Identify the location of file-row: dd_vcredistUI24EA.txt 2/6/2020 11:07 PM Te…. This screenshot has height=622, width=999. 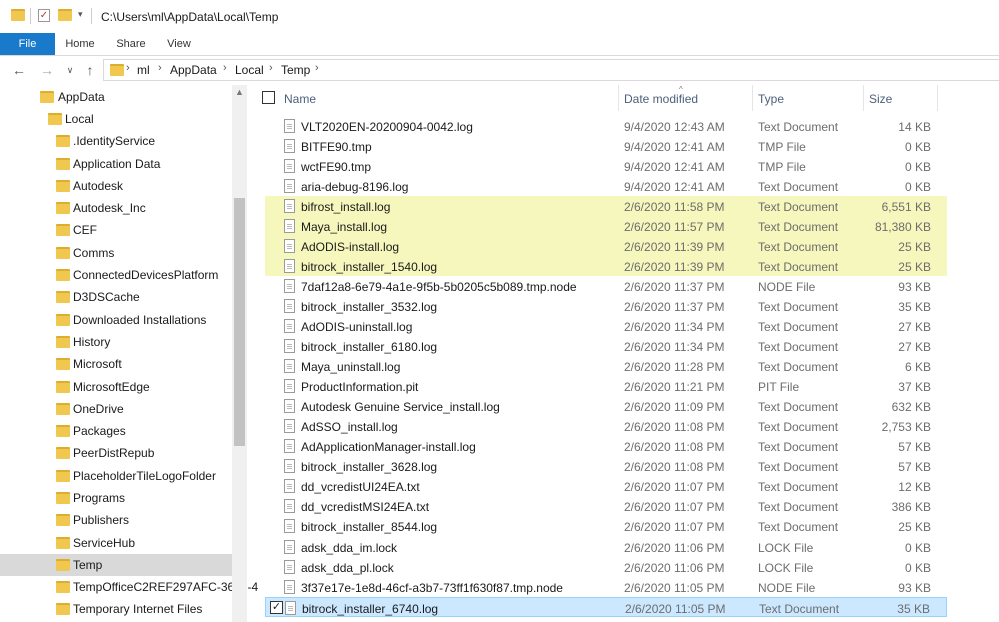
(606, 486).